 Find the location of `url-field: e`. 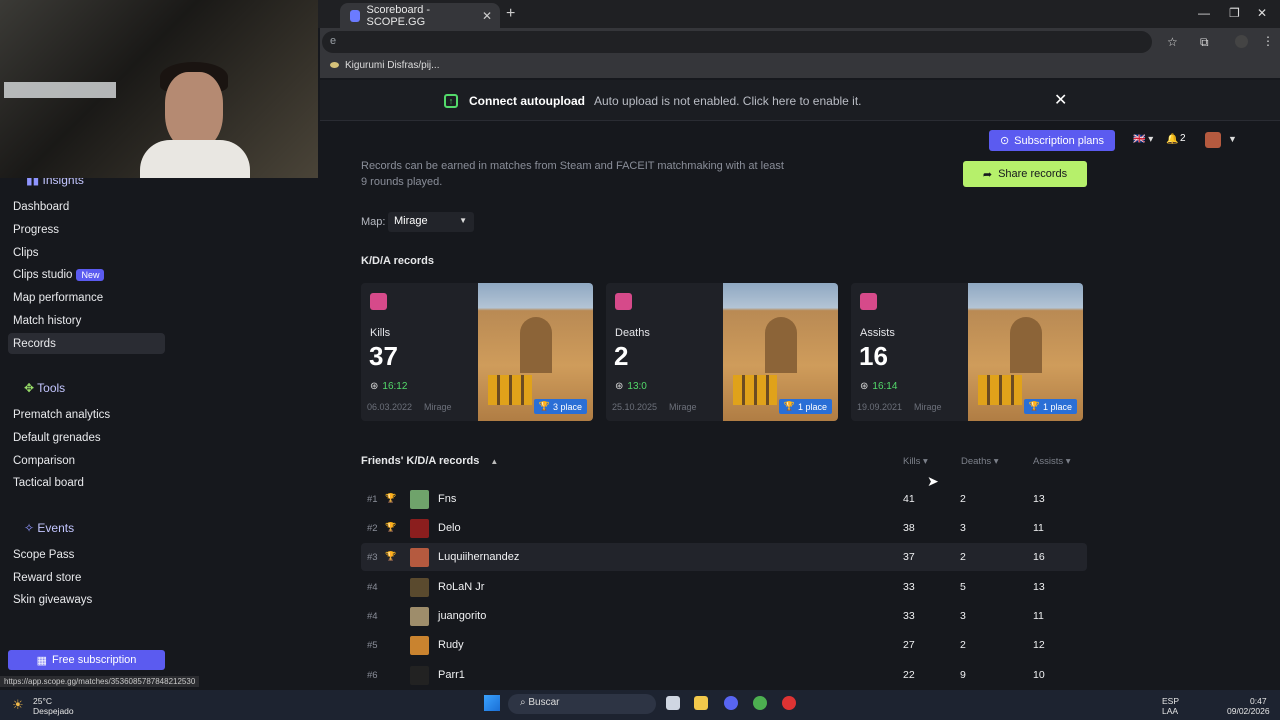

url-field: e is located at coordinates (737, 42).